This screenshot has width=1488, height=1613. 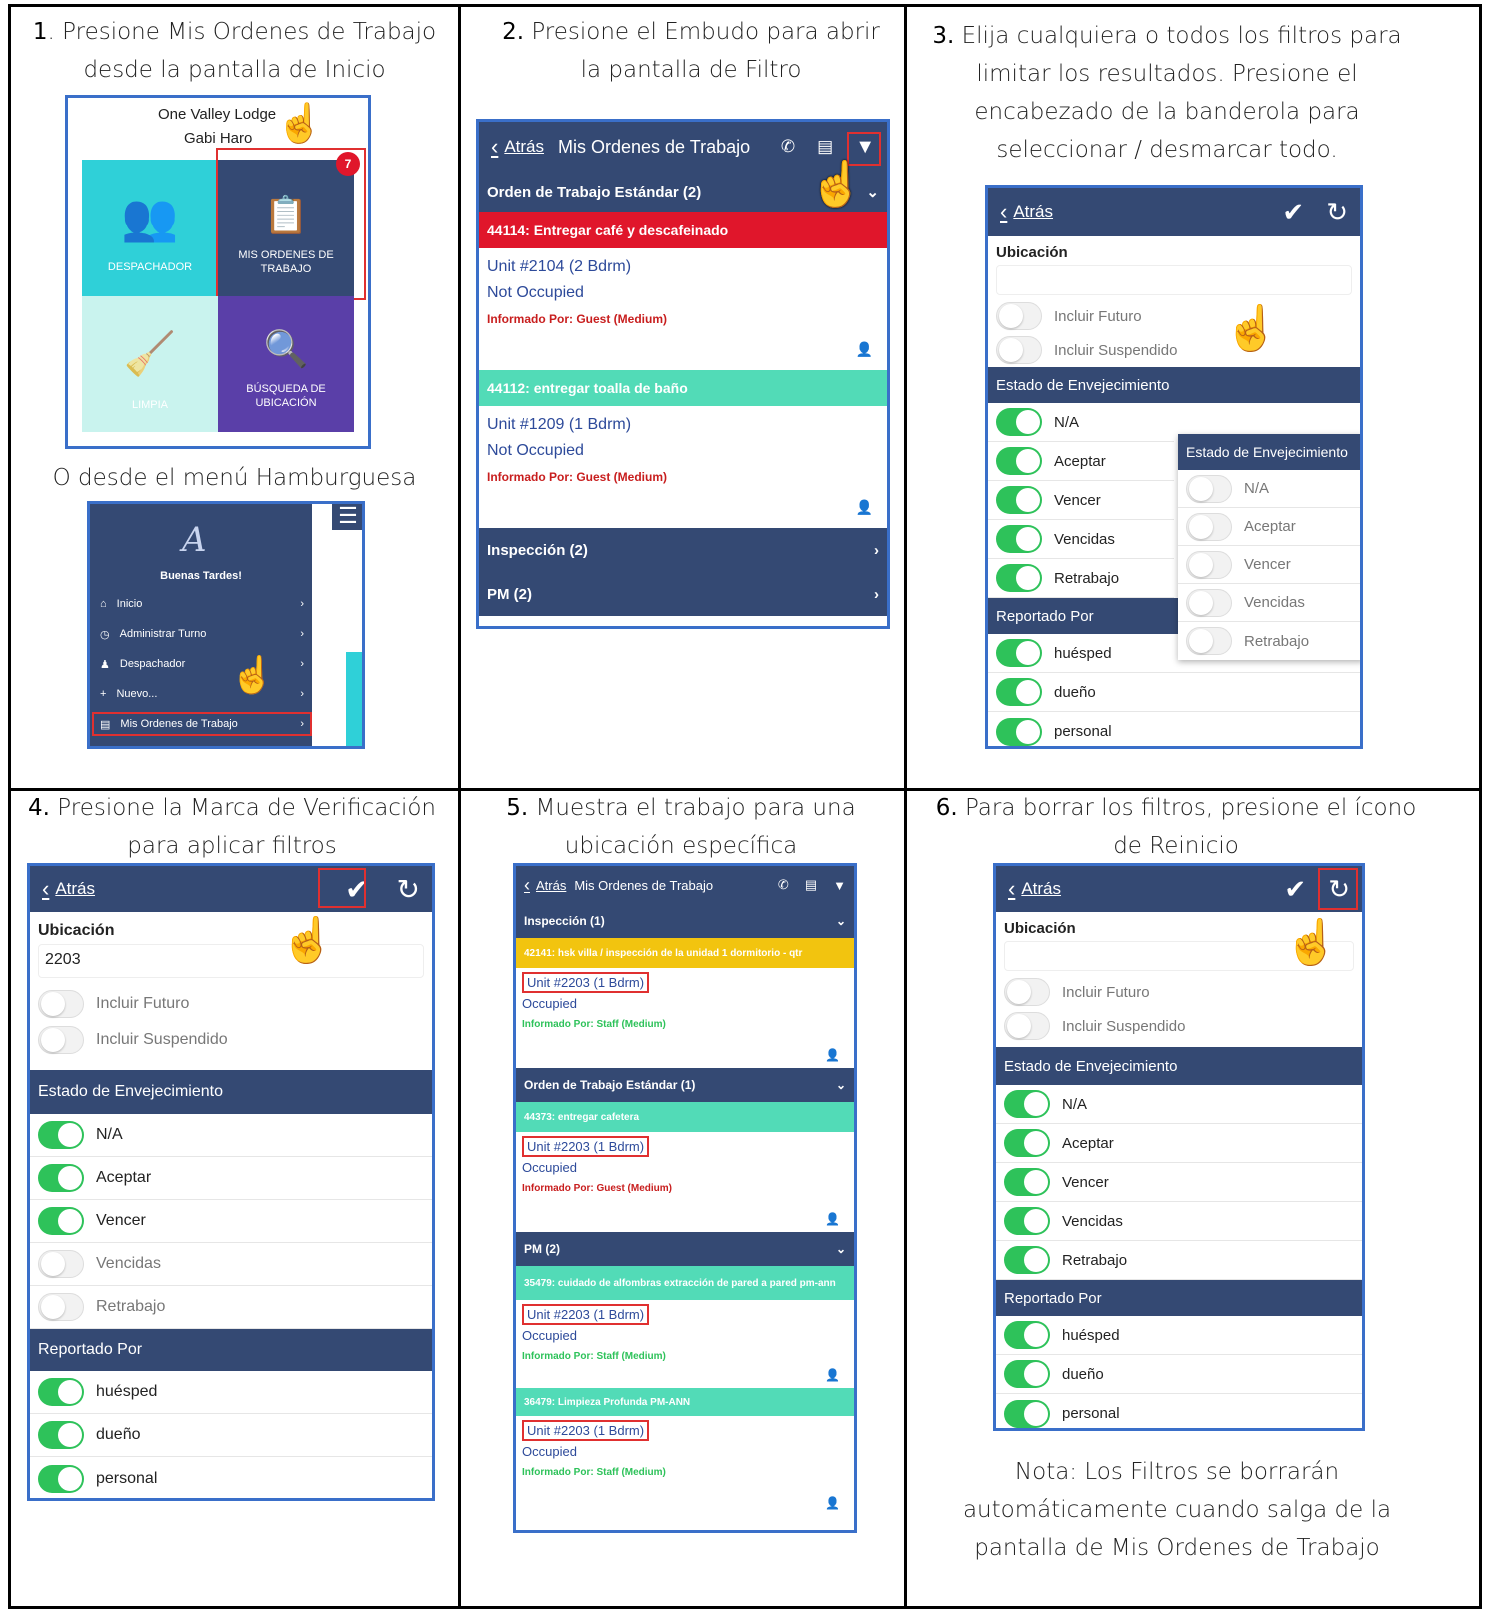 I want to click on tile-label: DESPACHADOR, so click(x=150, y=267).